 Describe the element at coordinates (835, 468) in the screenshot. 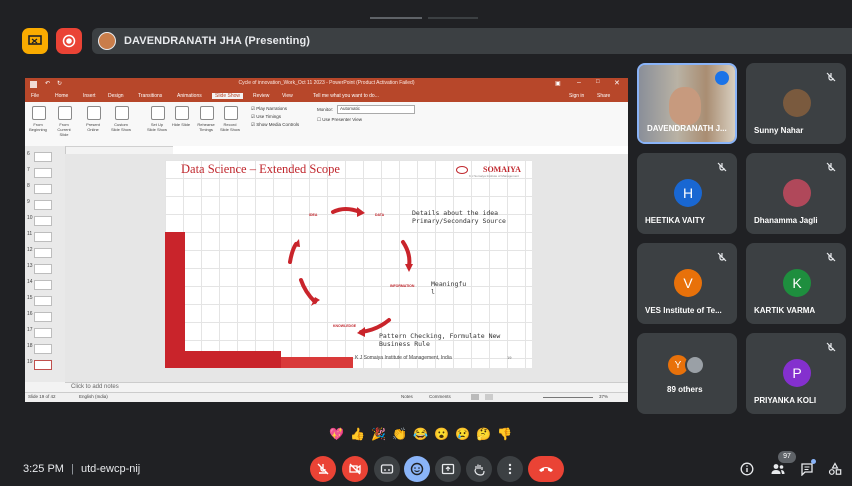

I see `activities-icon` at that location.